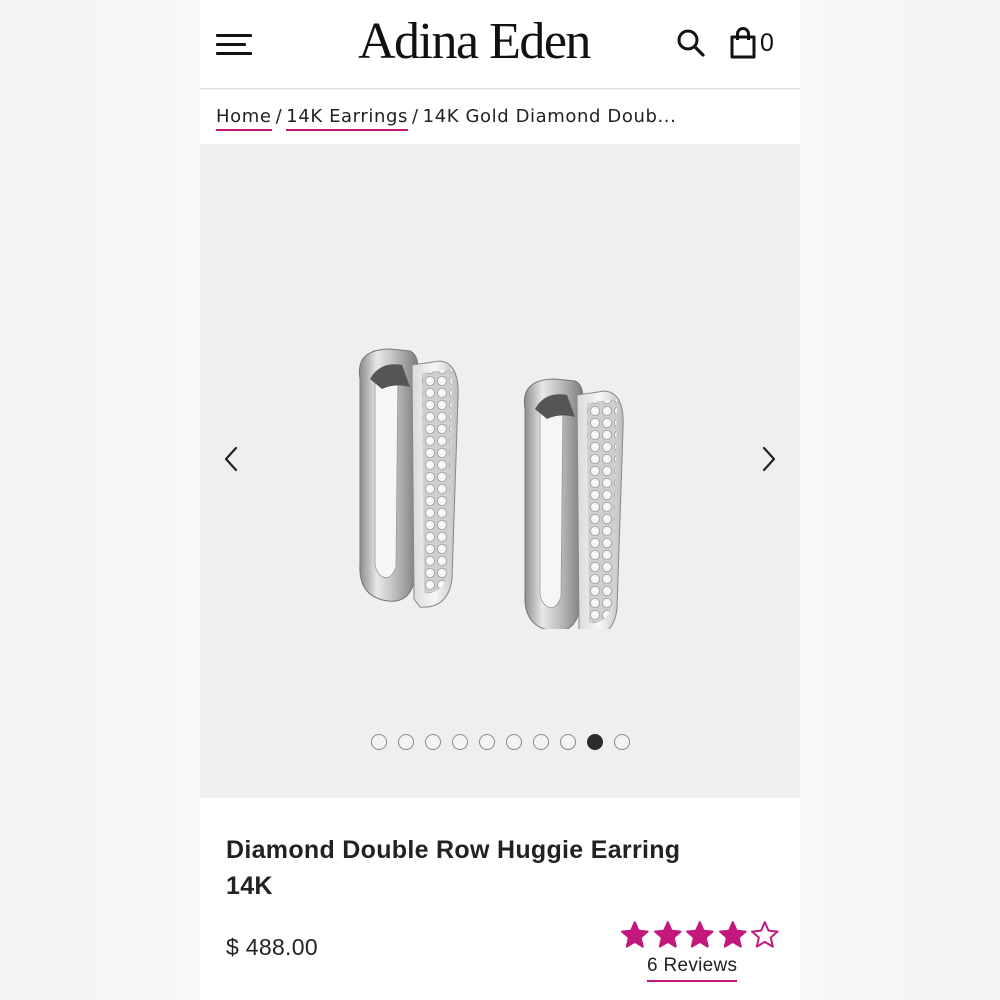 The width and height of the screenshot is (1000, 1000). I want to click on breadcrumb-category-link: 14K Earrings, so click(347, 118).